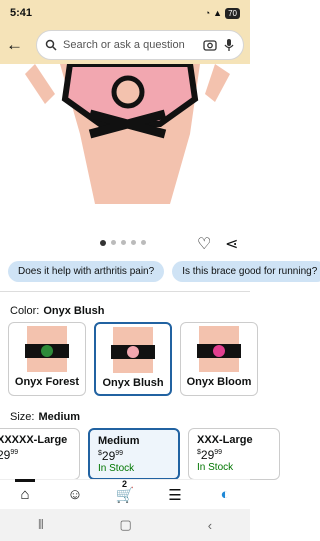  I want to click on camera-scan-icon, so click(210, 45).